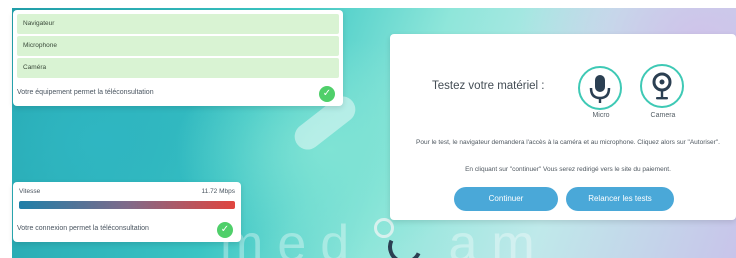  What do you see at coordinates (488, 86) in the screenshot?
I see `test-title: Testez votre matériel :` at bounding box center [488, 86].